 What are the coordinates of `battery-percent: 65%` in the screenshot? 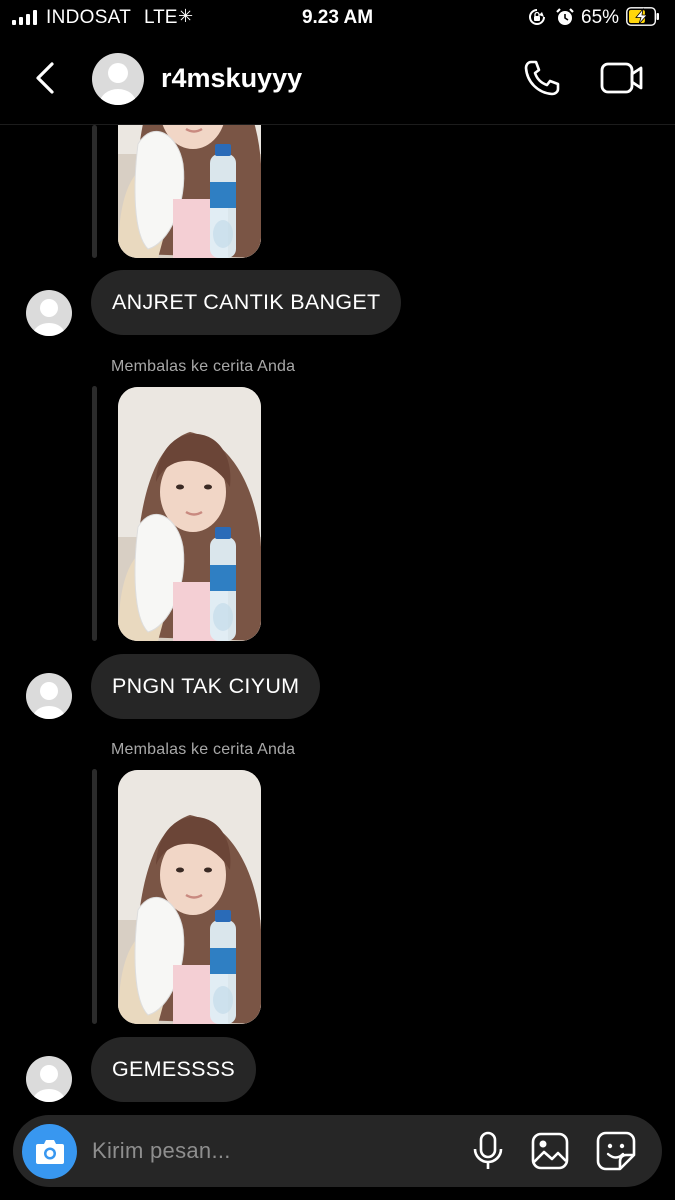 It's located at (600, 17).